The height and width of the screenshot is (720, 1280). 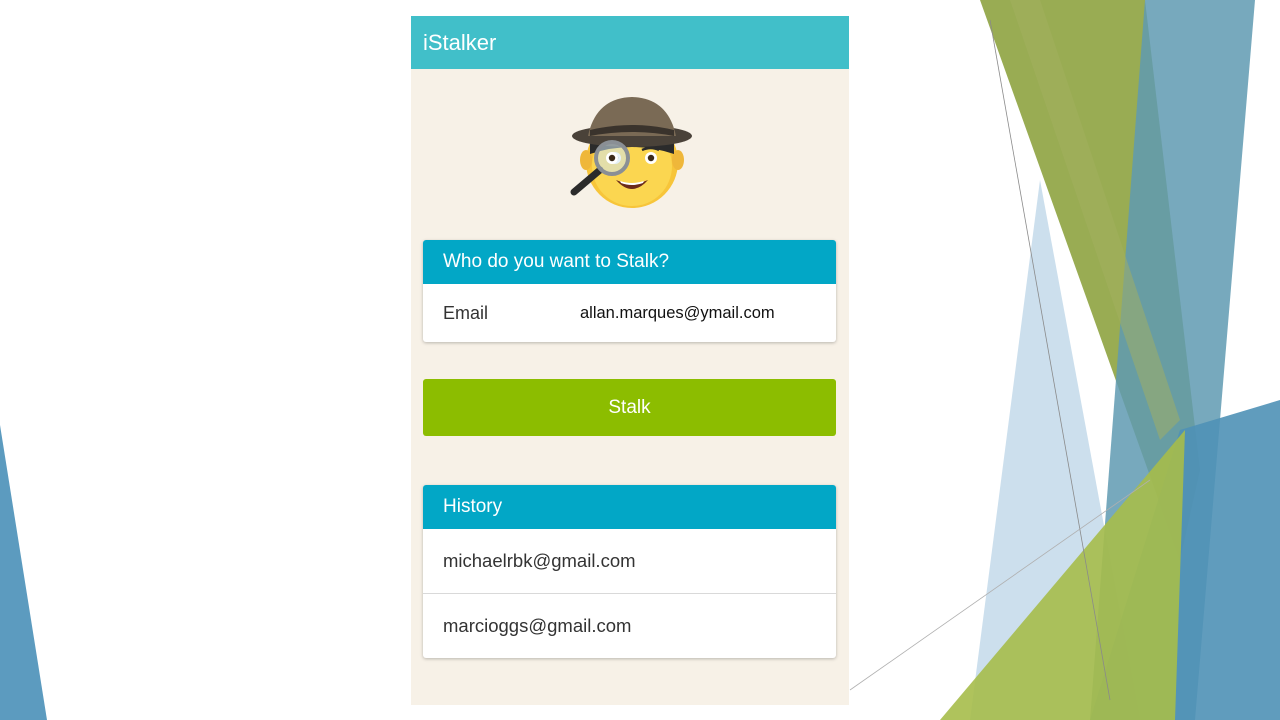 What do you see at coordinates (631, 152) in the screenshot?
I see `detective-icon` at bounding box center [631, 152].